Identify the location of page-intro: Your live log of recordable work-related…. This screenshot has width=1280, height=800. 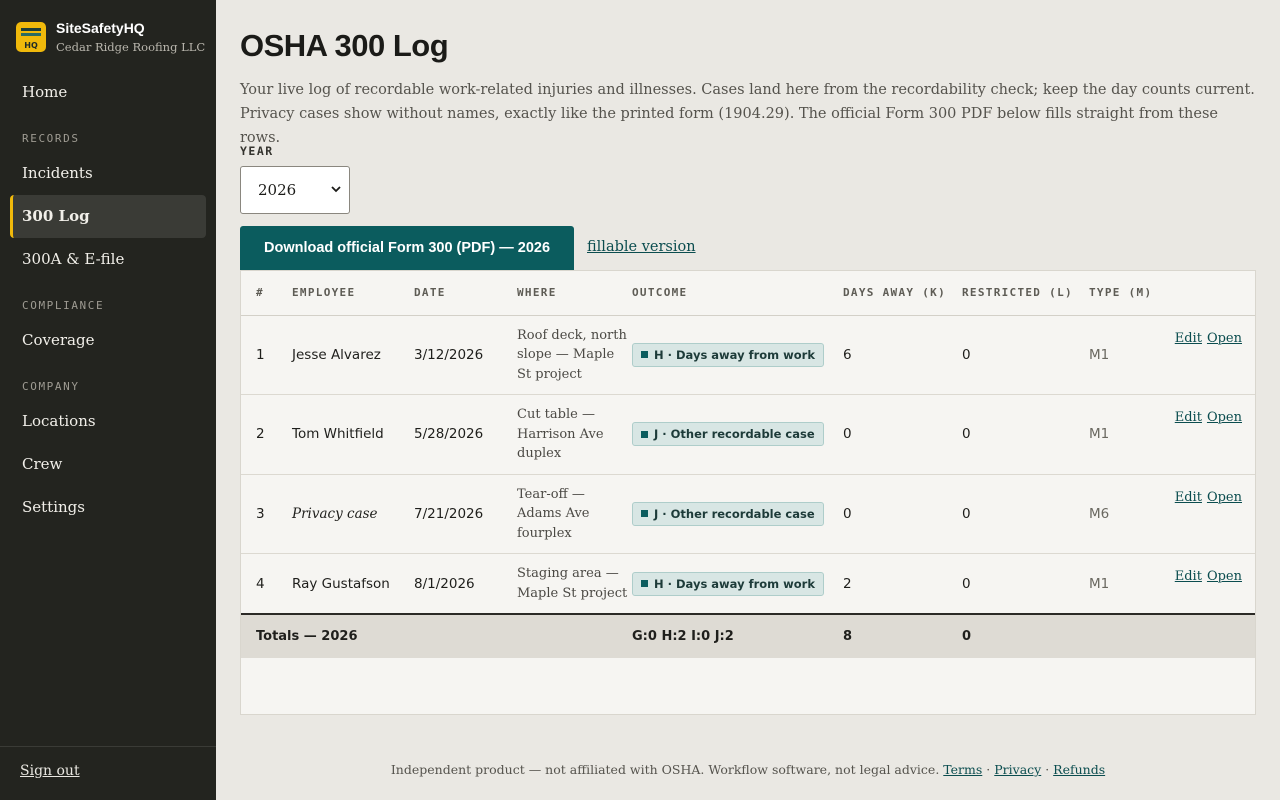
(747, 114).